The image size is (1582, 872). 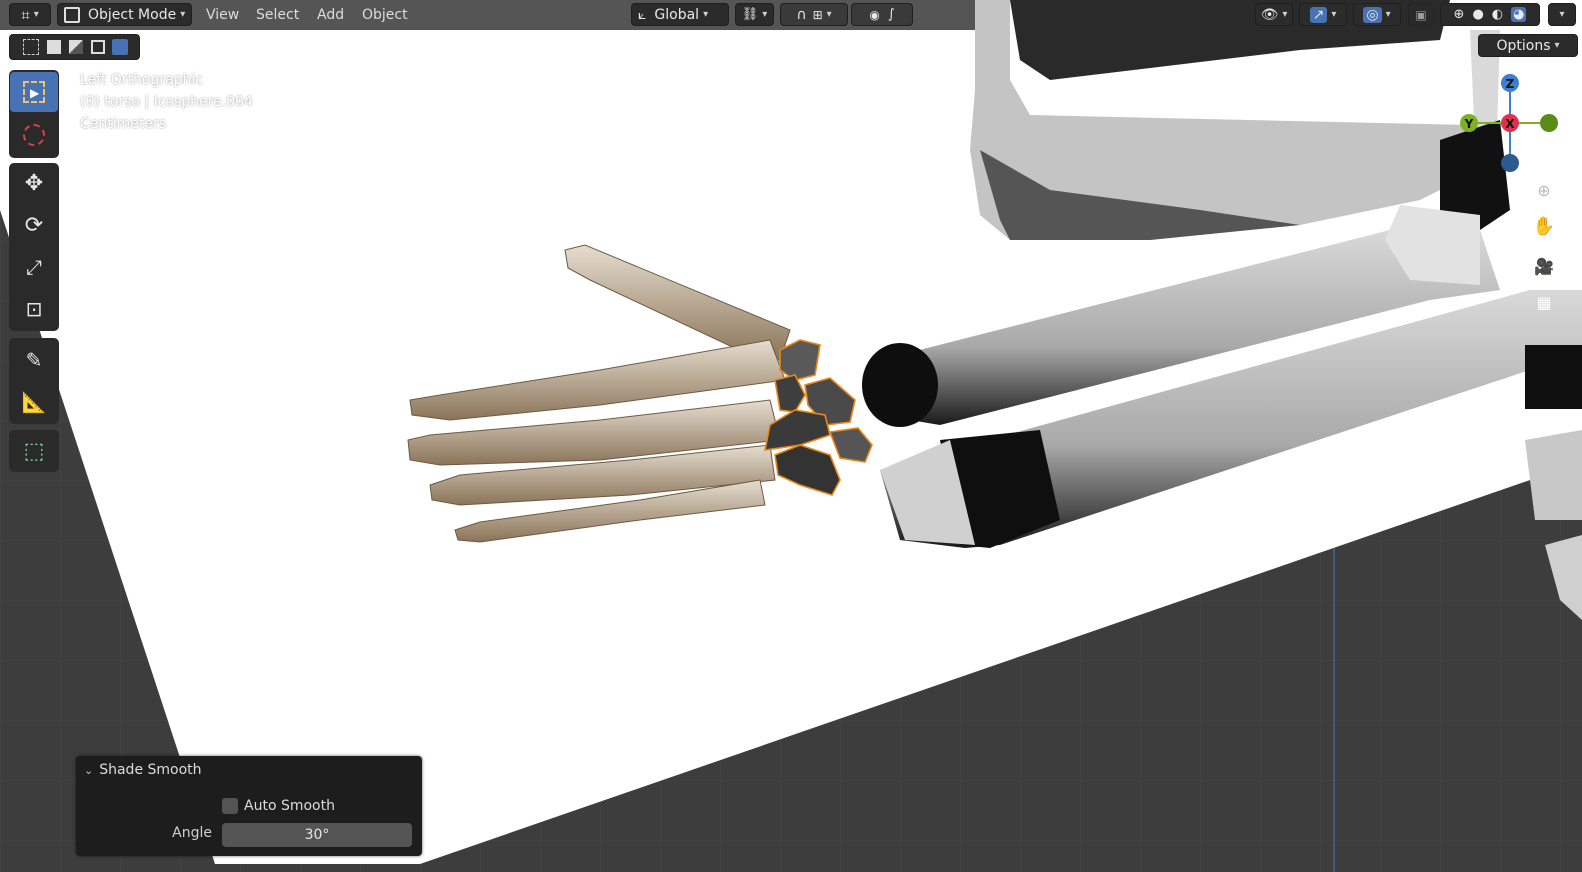 I want to click on gizmo-icon: ↗, so click(x=1318, y=14).